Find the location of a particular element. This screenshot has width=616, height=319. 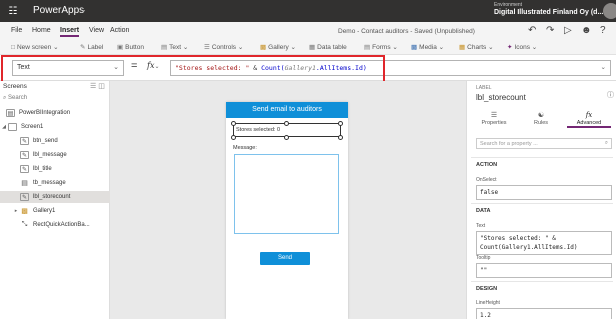

share-user-icon: ☻ is located at coordinates (586, 30).